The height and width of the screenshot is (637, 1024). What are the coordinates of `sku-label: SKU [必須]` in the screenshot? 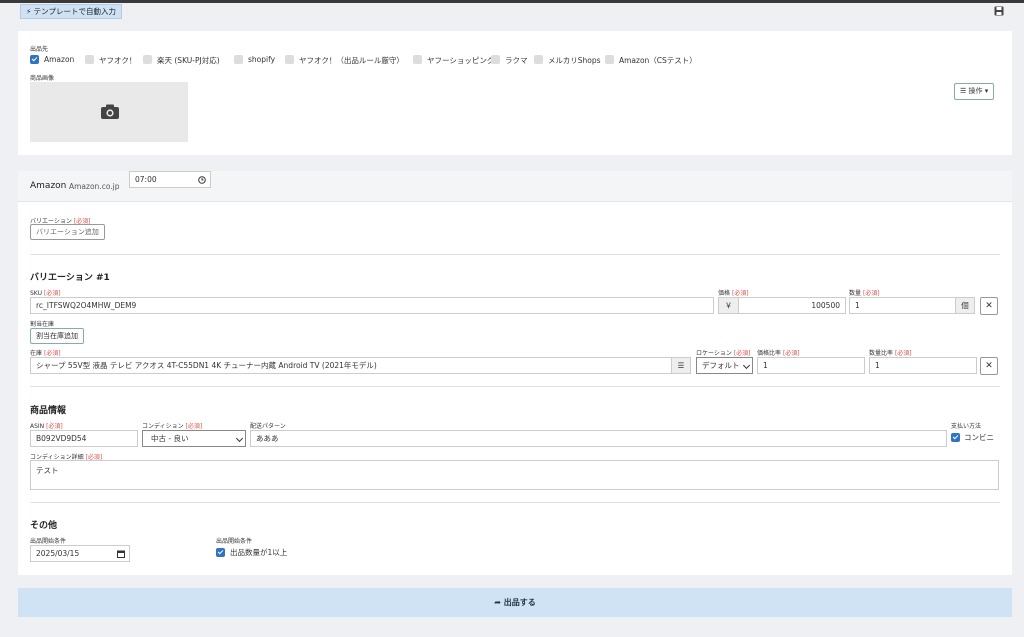 It's located at (45, 293).